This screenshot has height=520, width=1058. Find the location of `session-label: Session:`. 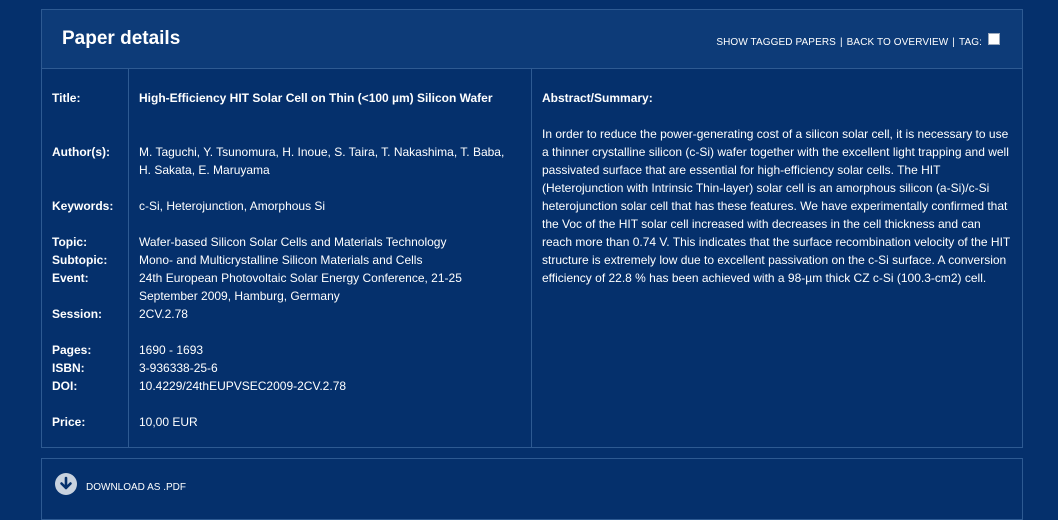

session-label: Session: is located at coordinates (77, 314).